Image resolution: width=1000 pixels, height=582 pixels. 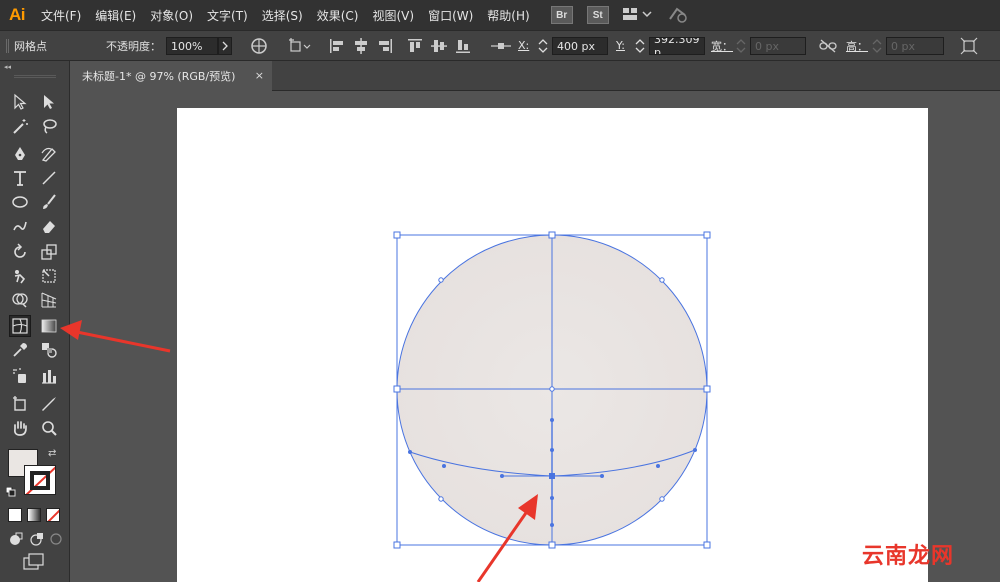 I want to click on watermark-text: 云南龙网, so click(x=908, y=556).